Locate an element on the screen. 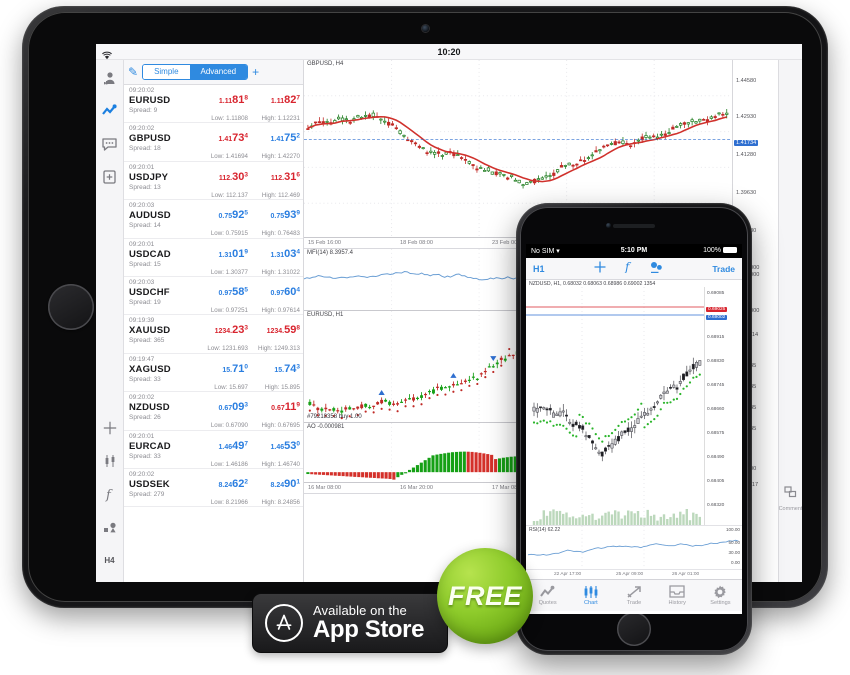  price-tick: 0.69002 is located at coordinates (717, 317).